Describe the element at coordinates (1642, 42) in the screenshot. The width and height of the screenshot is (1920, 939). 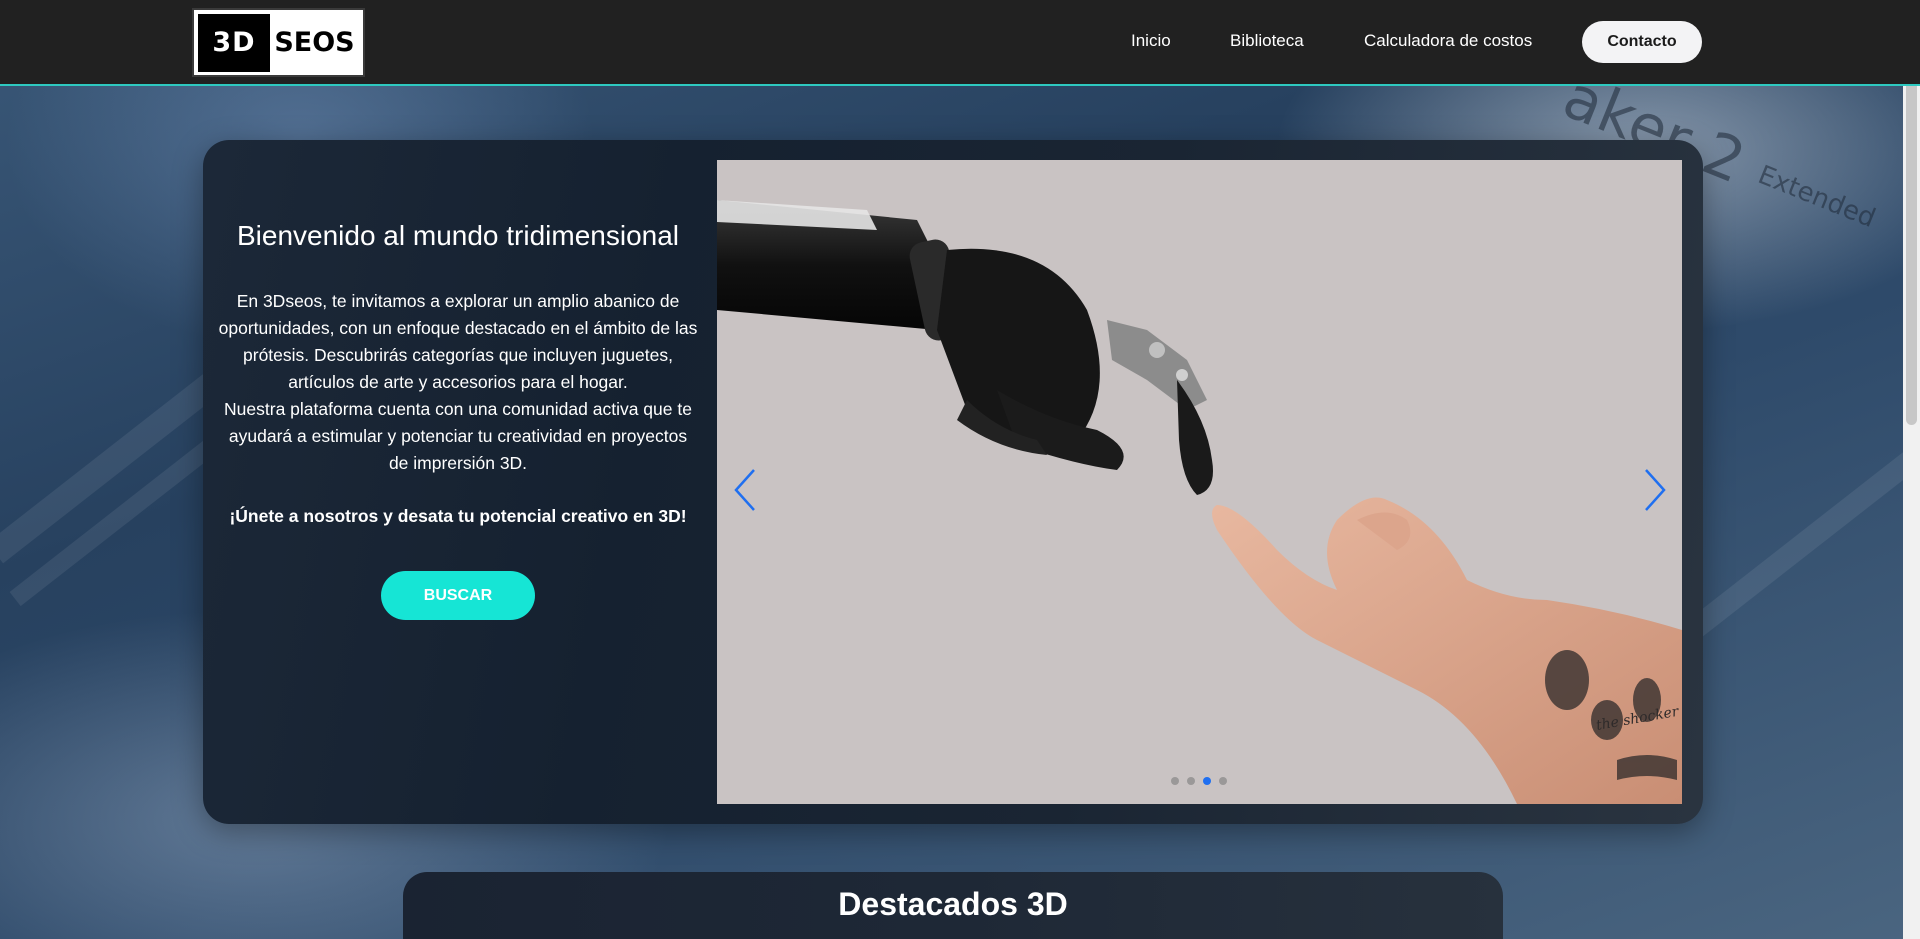
I see `contact-button: Contacto` at that location.